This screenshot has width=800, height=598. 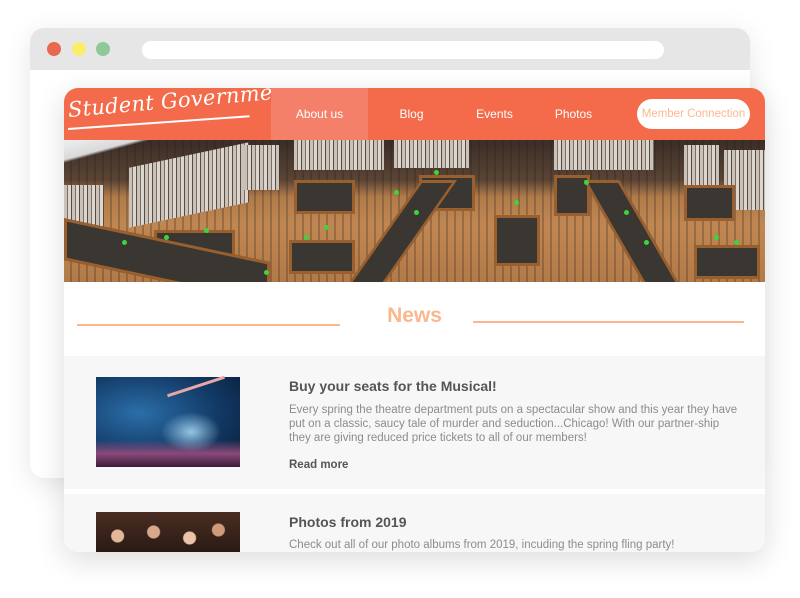 I want to click on news-item-title: Photos from 2019, so click(x=347, y=522).